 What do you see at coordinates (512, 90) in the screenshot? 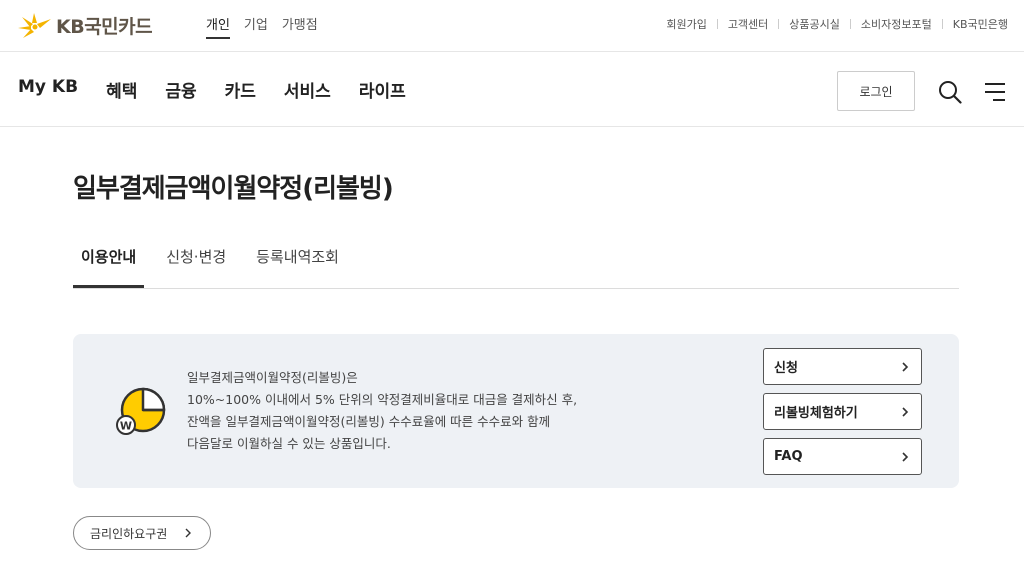
I see `main-navigation: My KB 혜택 금융 카드 서비스 라이프 로그인` at bounding box center [512, 90].